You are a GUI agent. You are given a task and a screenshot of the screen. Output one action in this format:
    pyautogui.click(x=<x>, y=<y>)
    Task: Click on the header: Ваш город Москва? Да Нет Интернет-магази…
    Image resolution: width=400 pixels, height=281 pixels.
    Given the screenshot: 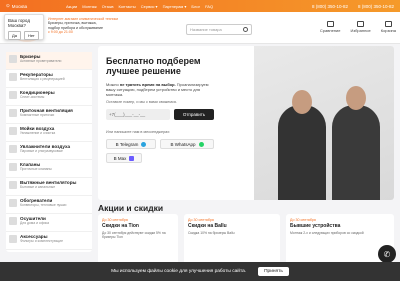 What is the action you would take?
    pyautogui.click(x=200, y=28)
    